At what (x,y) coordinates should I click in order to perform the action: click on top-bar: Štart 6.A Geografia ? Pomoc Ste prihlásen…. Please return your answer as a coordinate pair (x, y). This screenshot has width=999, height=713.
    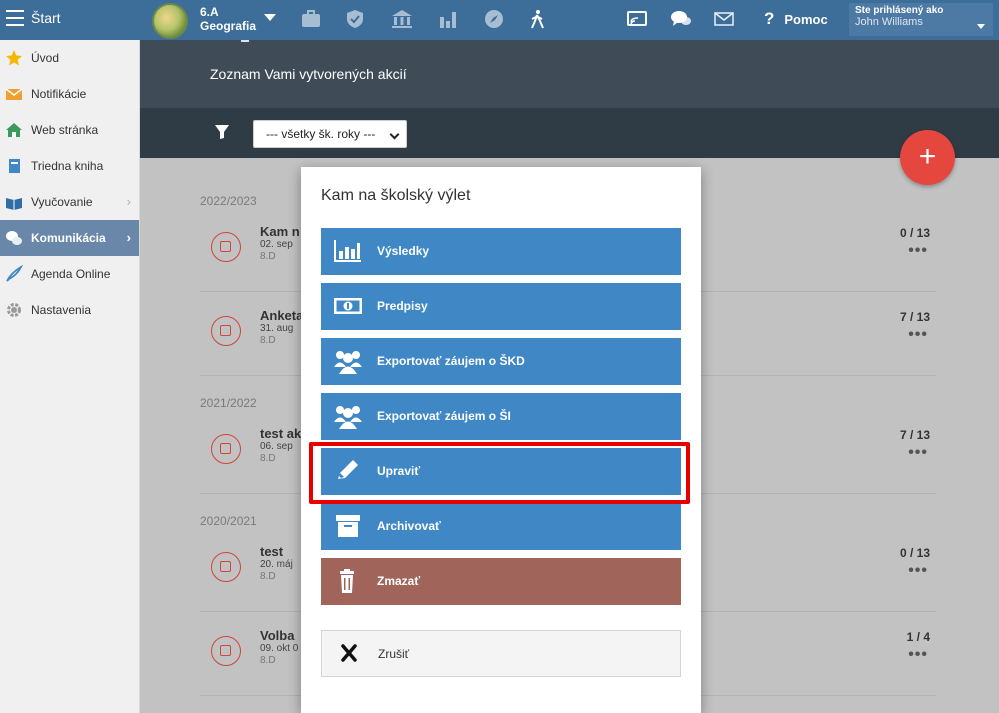
    Looking at the image, I should click on (499, 20).